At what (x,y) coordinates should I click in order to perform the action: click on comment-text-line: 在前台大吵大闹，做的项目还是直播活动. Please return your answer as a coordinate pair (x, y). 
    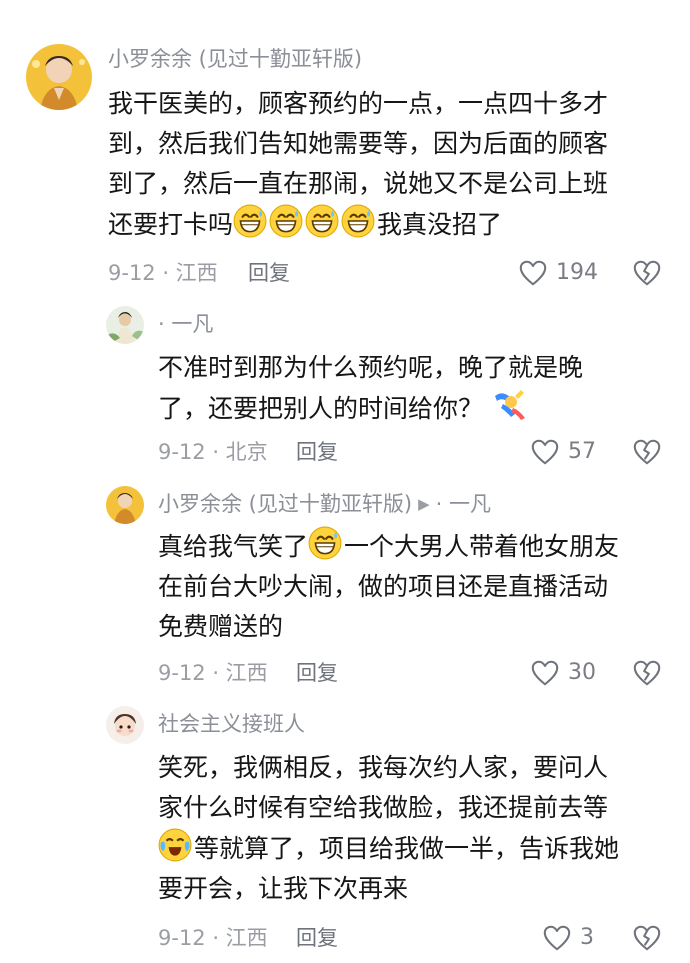
    Looking at the image, I should click on (383, 586).